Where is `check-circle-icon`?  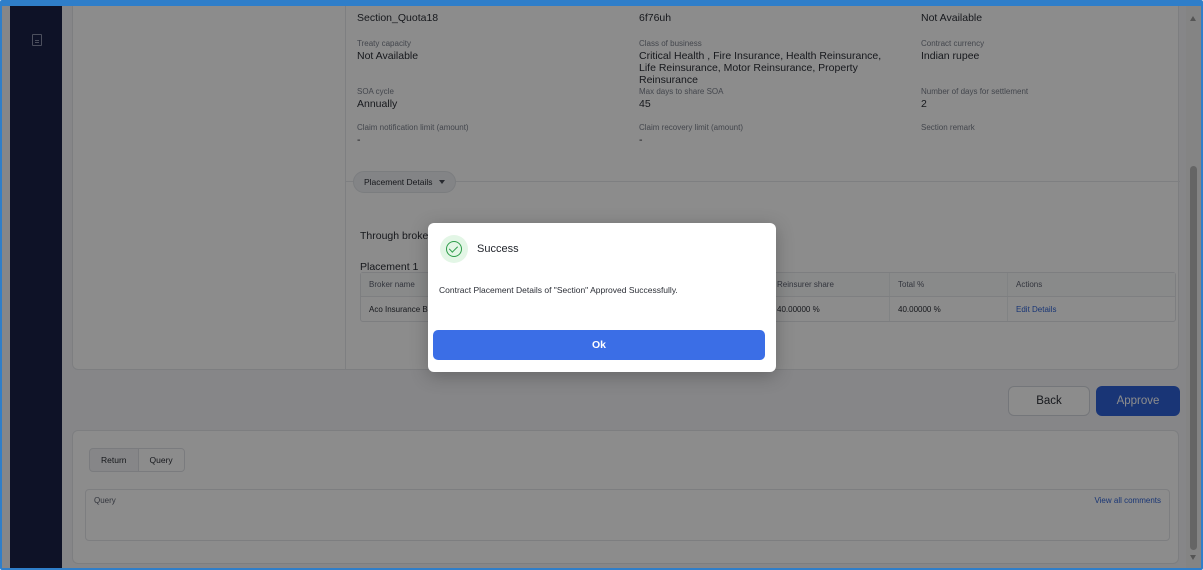 check-circle-icon is located at coordinates (454, 249).